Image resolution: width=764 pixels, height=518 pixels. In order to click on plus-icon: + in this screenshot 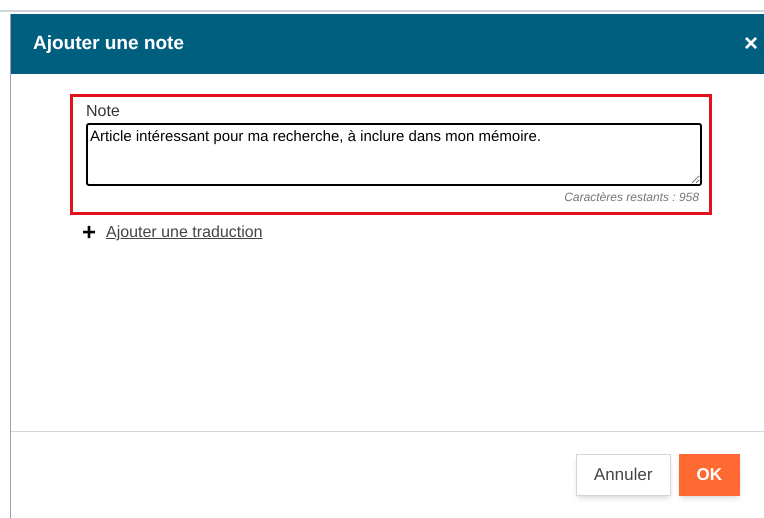, I will do `click(89, 233)`.